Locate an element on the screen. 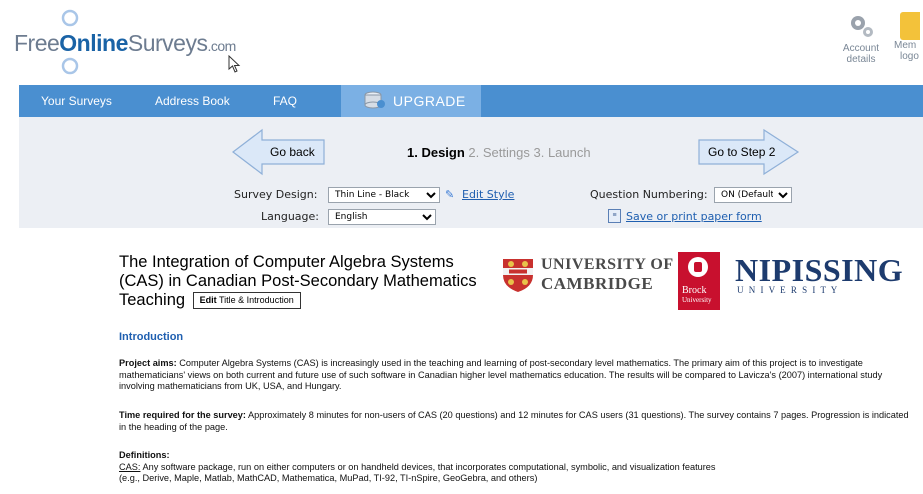 The image size is (923, 494). member-icon is located at coordinates (910, 26).